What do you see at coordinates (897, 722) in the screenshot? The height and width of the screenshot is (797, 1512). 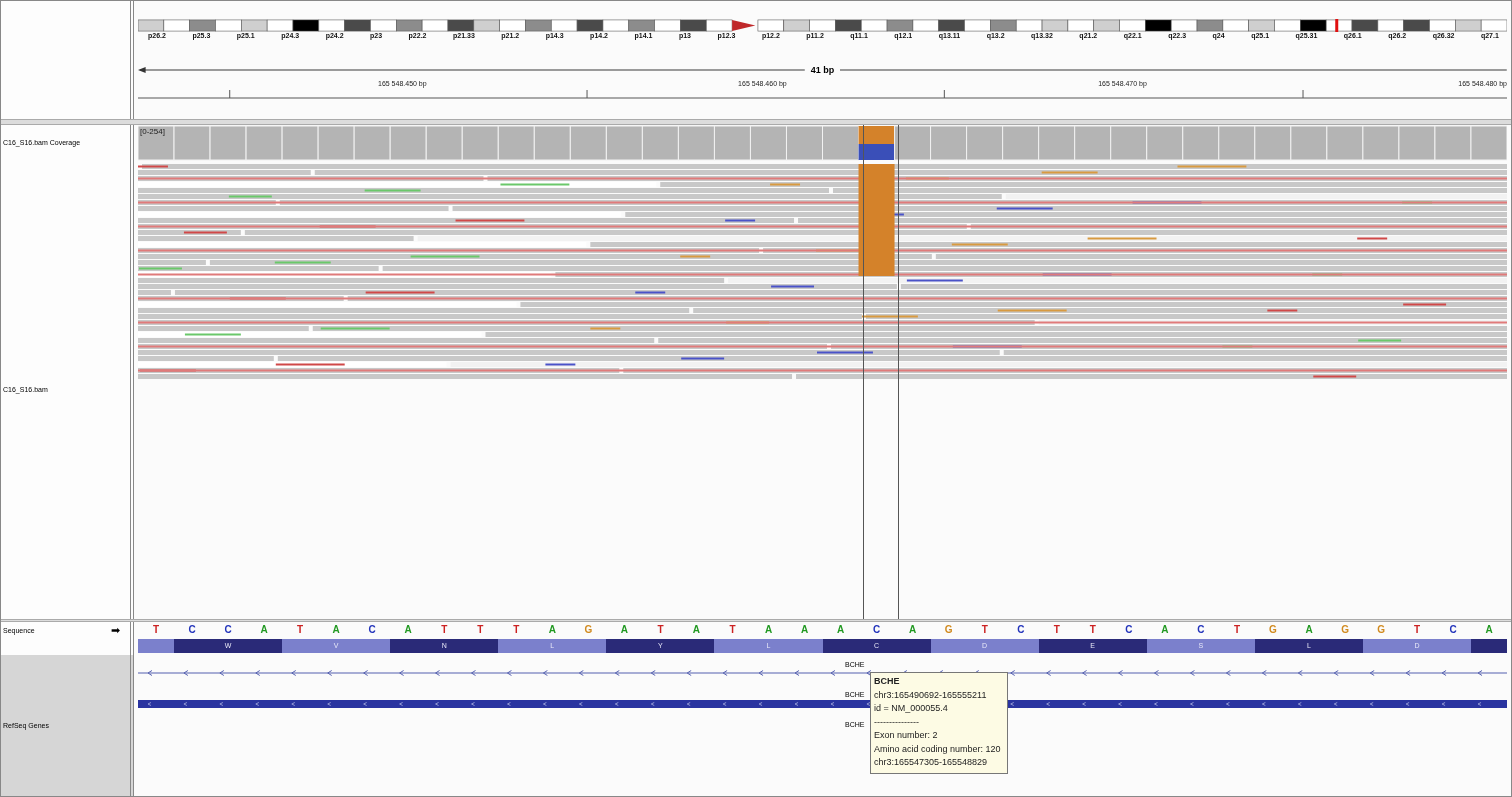 I see `tooltip-line: ---------------` at bounding box center [897, 722].